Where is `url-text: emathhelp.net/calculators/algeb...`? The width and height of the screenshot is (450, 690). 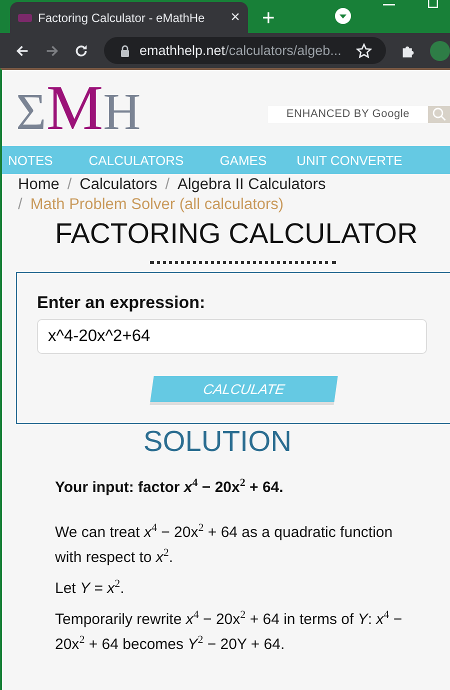
url-text: emathhelp.net/calculators/algeb... is located at coordinates (241, 50).